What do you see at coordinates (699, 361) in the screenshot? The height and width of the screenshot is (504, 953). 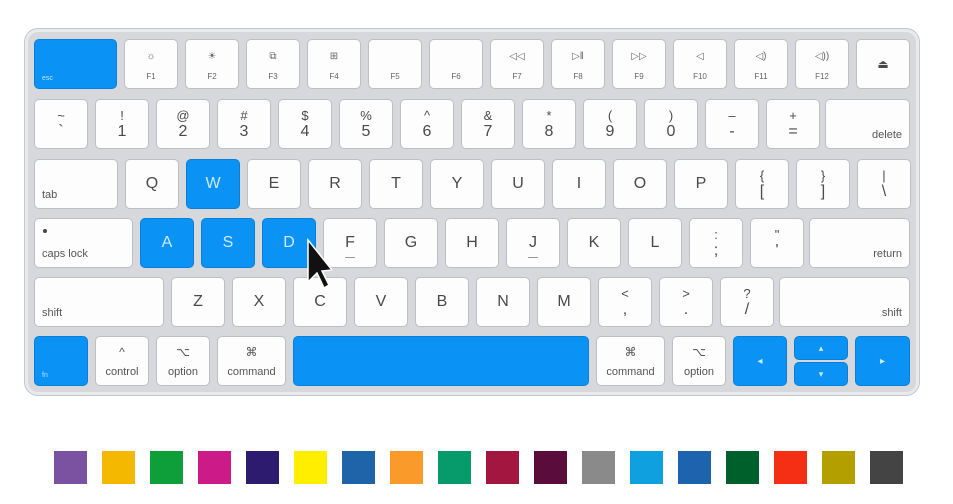 I see `right-option-key: ⌥ option` at bounding box center [699, 361].